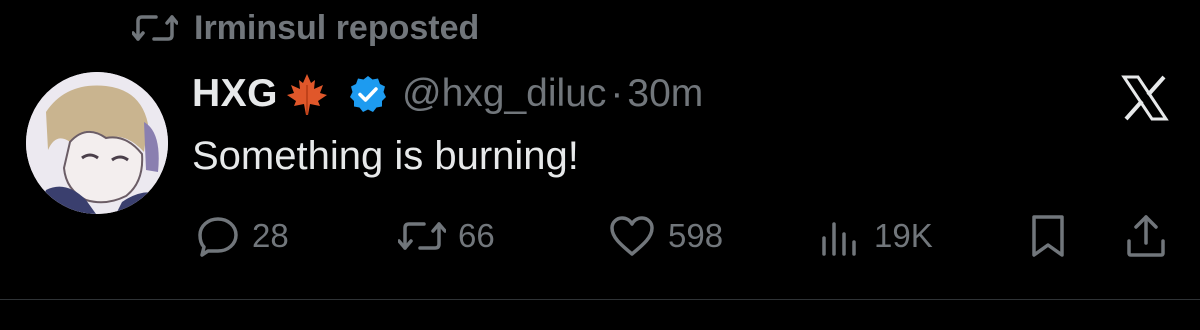  What do you see at coordinates (307, 94) in the screenshot?
I see `maple-leaf-icon` at bounding box center [307, 94].